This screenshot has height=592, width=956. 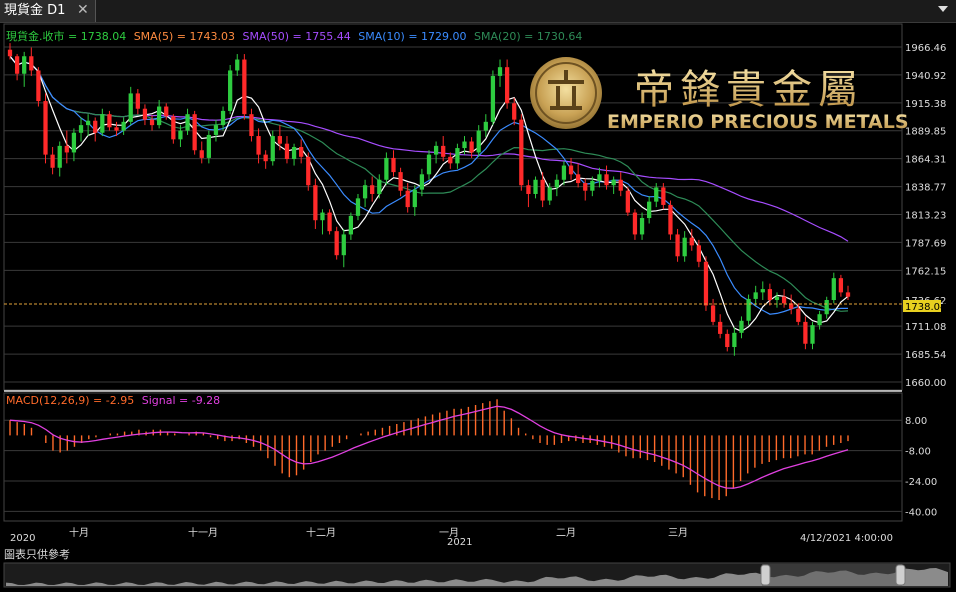 I want to click on price-tick-label: 1711.08, so click(x=925, y=327).